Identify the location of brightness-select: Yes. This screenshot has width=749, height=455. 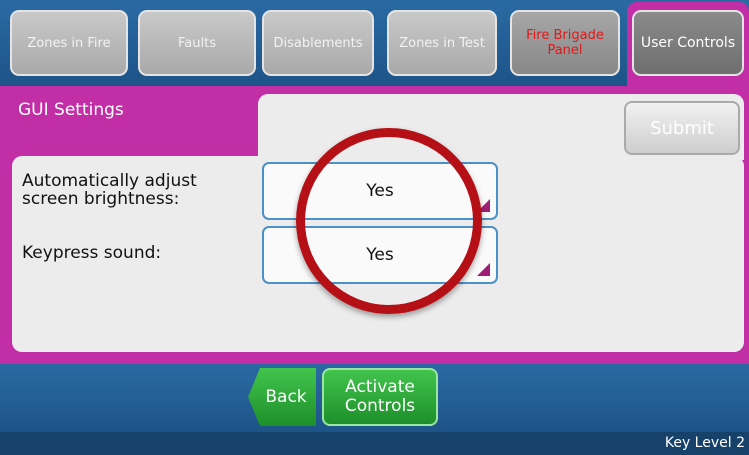
(380, 191).